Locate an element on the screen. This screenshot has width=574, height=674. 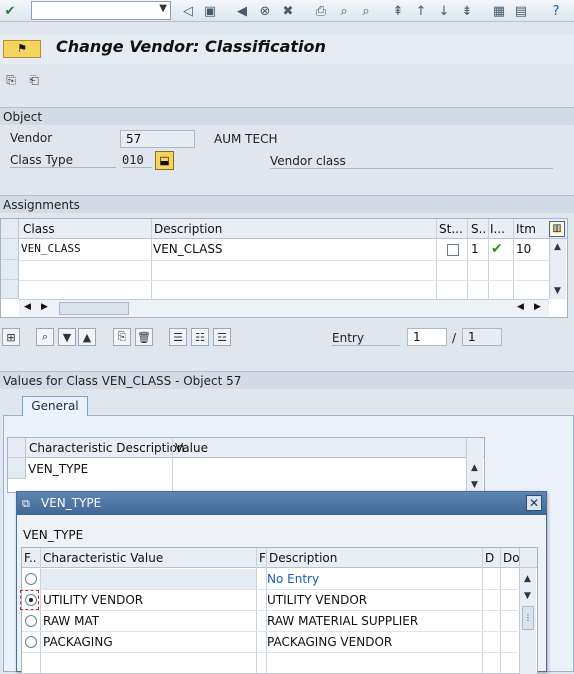
horizontal-scrollbar: ◀ ▶ ◀ ▶ is located at coordinates (284, 308).